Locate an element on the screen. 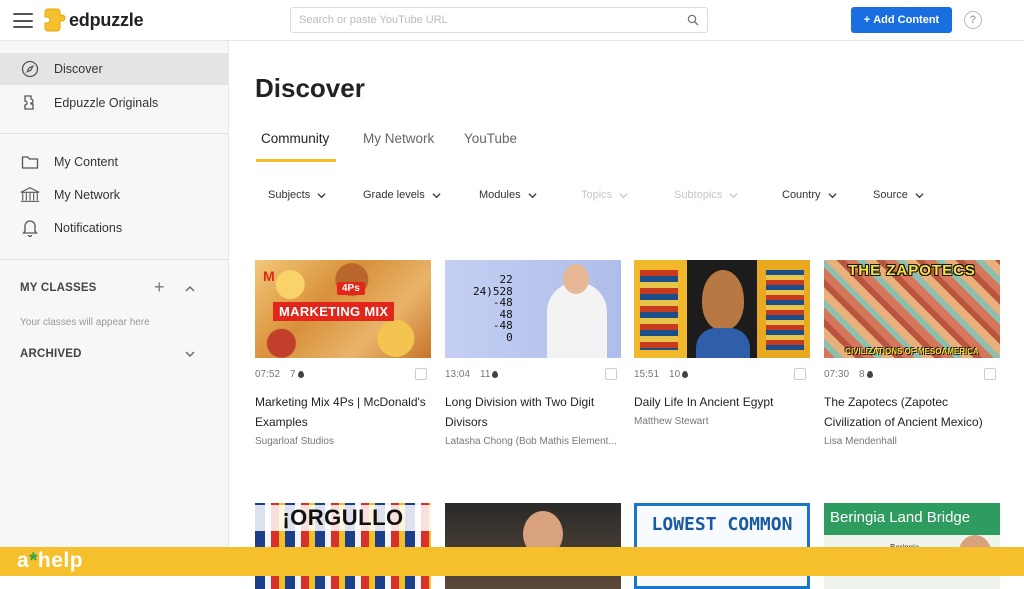  search-input is located at coordinates (493, 20).